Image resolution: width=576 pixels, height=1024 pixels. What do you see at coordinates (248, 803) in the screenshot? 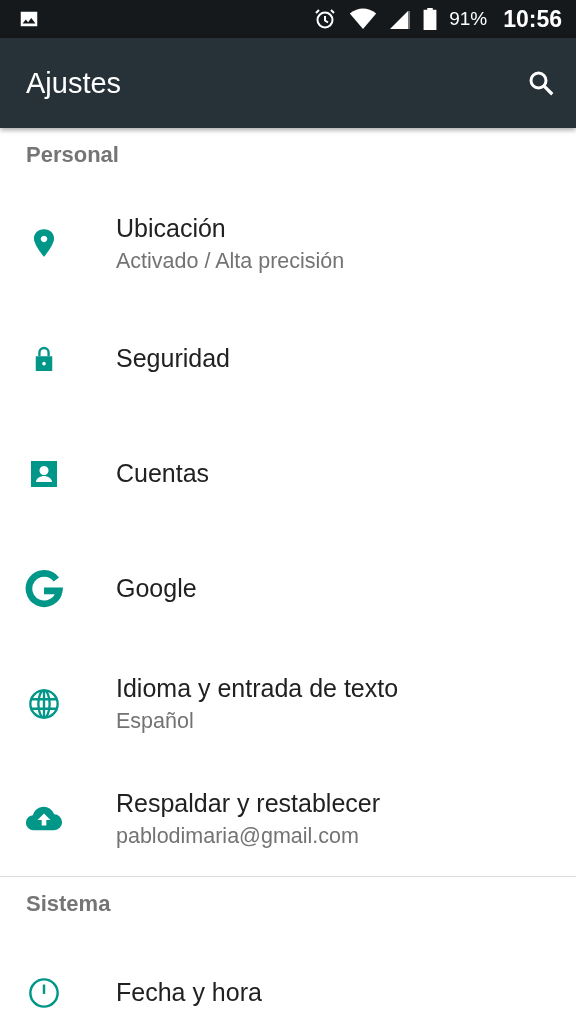
I see `item-title: Respaldar y restablecer` at bounding box center [248, 803].